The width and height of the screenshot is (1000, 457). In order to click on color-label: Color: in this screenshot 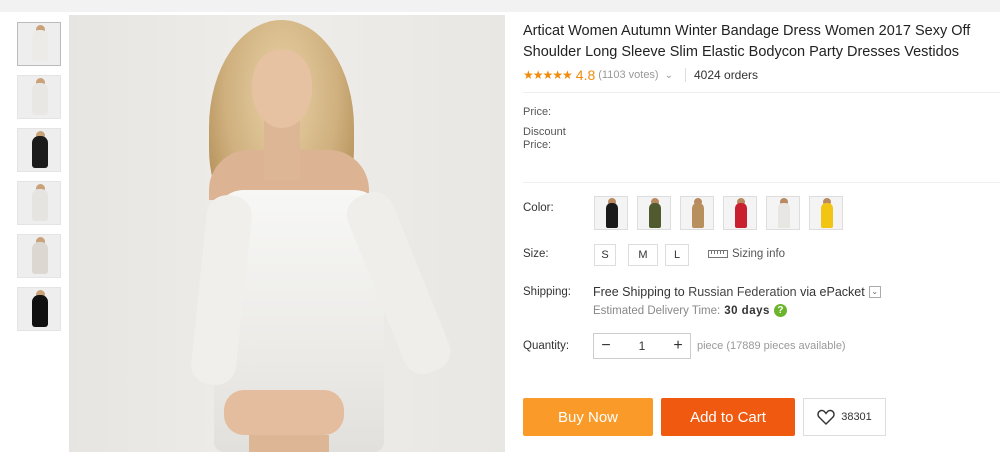, I will do `click(538, 208)`.